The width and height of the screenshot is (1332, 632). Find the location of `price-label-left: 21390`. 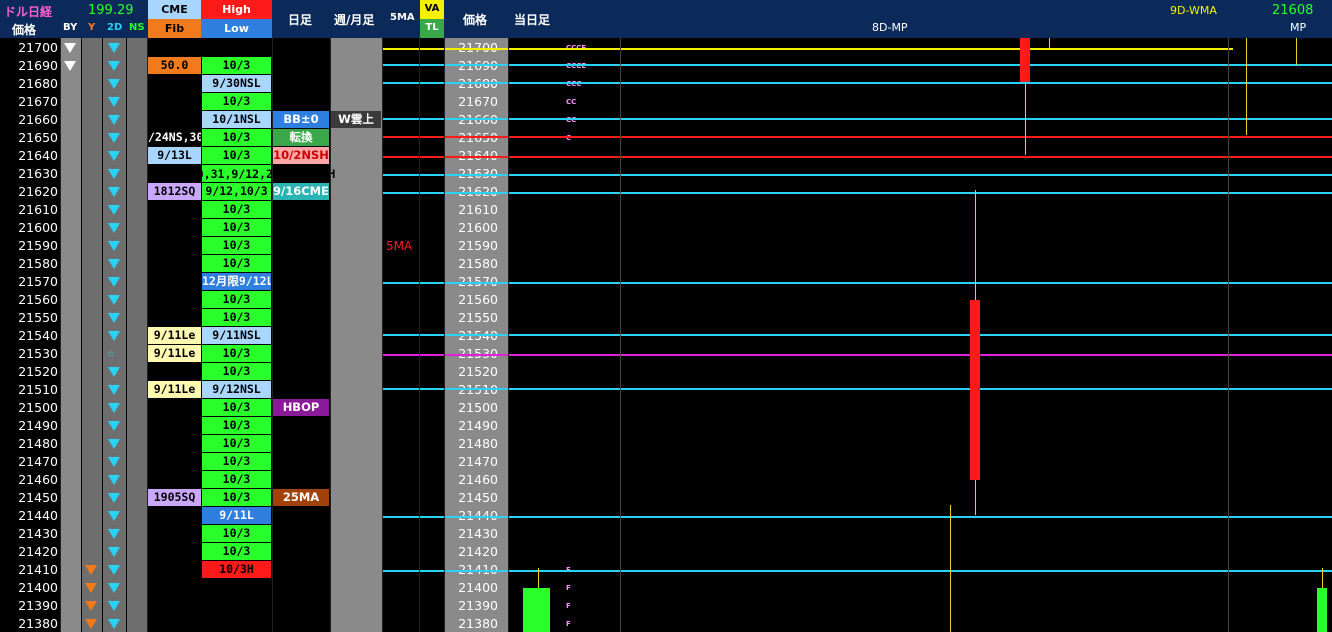

price-label-left: 21390 is located at coordinates (38, 605).